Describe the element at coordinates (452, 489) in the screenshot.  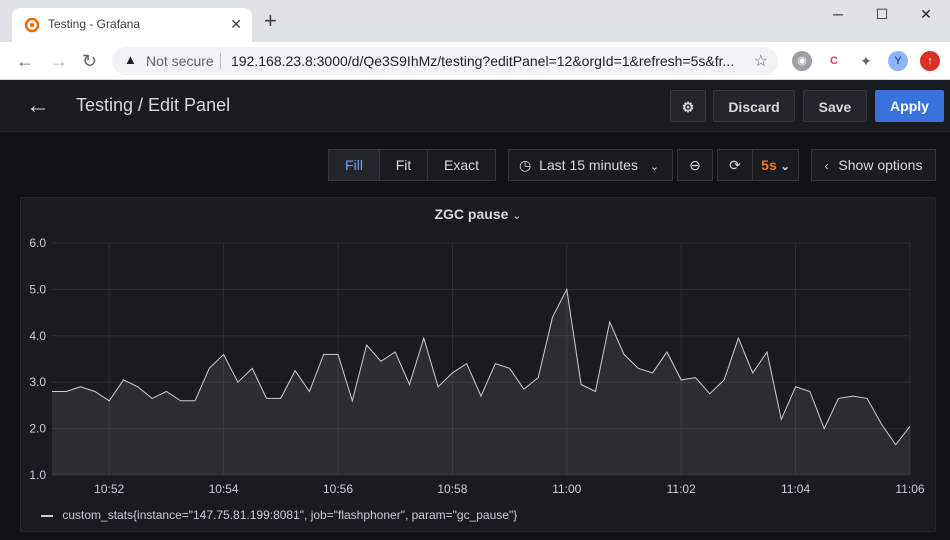
I see `x-tick-label: 10:58` at that location.